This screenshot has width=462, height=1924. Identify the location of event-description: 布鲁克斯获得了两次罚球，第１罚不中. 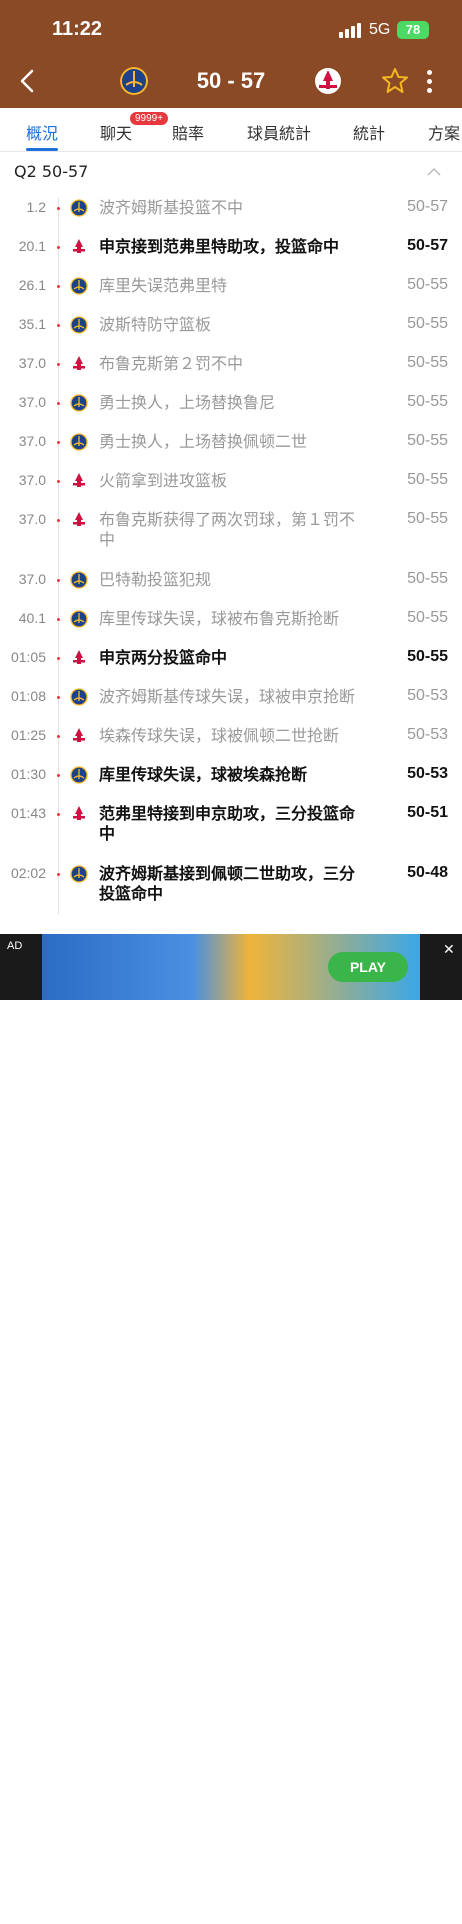
(227, 529).